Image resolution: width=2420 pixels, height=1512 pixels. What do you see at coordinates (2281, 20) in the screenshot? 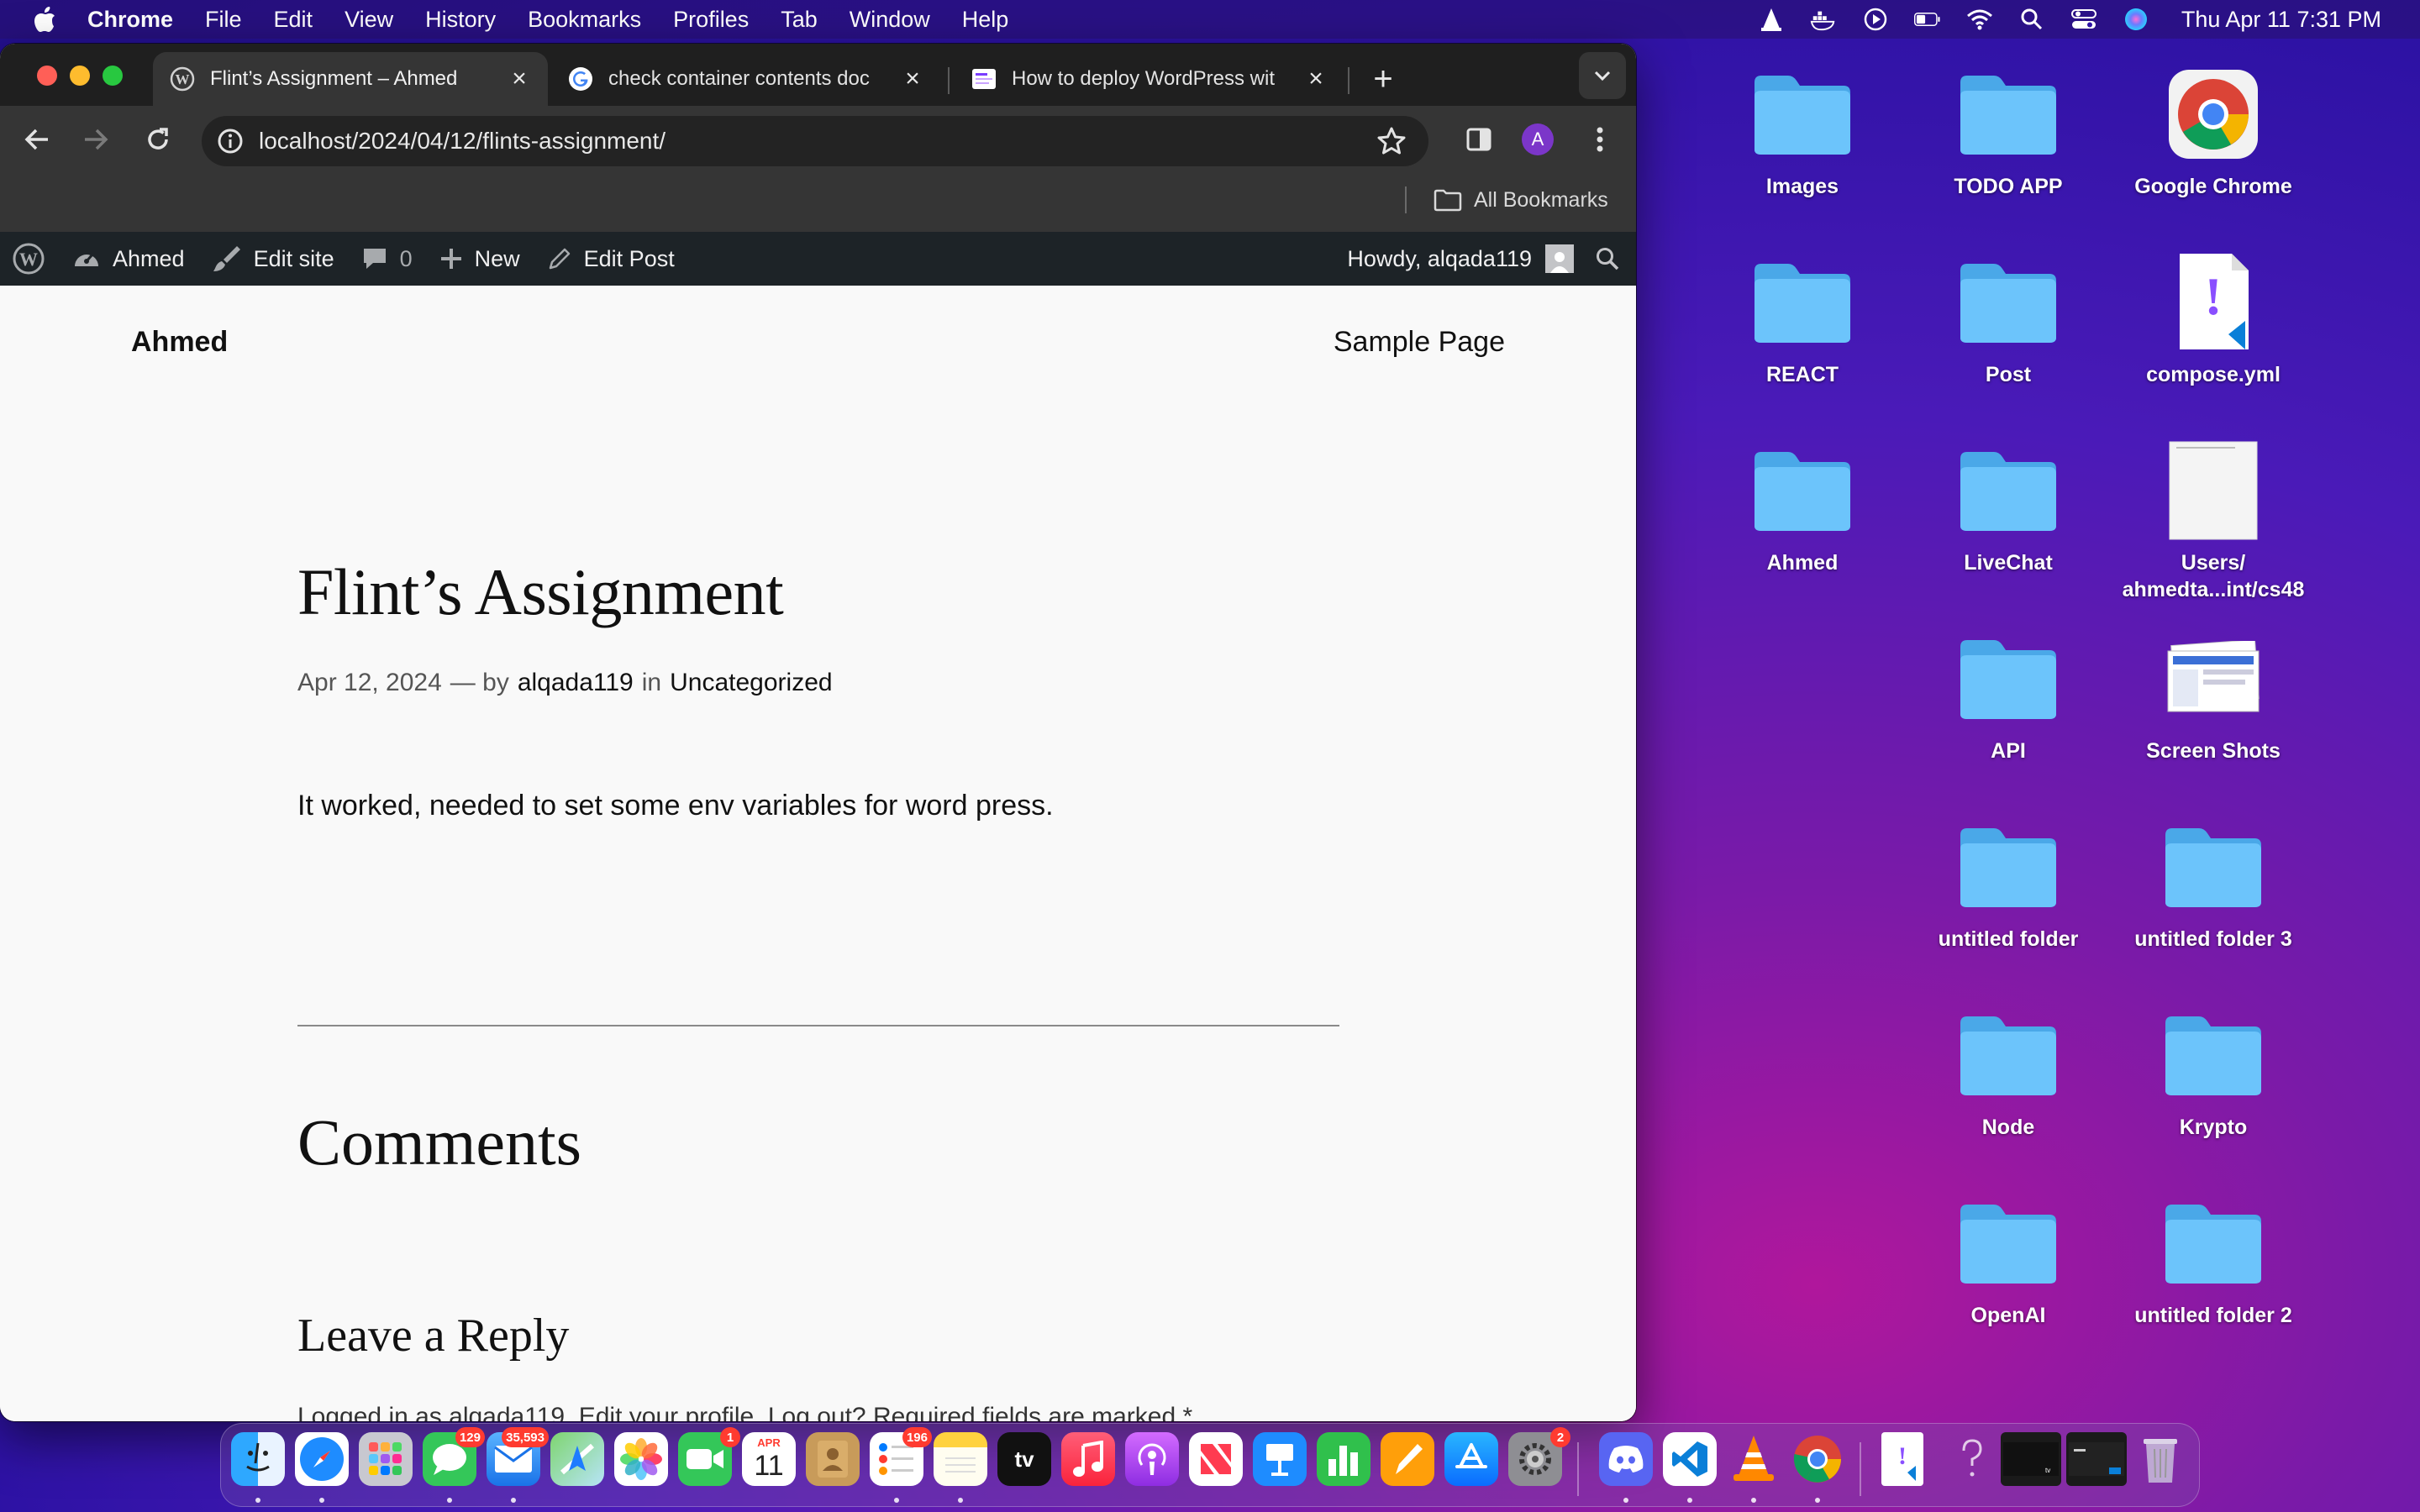
I see `menu-bar-clock: Thu Apr 11 7:31 PM` at bounding box center [2281, 20].